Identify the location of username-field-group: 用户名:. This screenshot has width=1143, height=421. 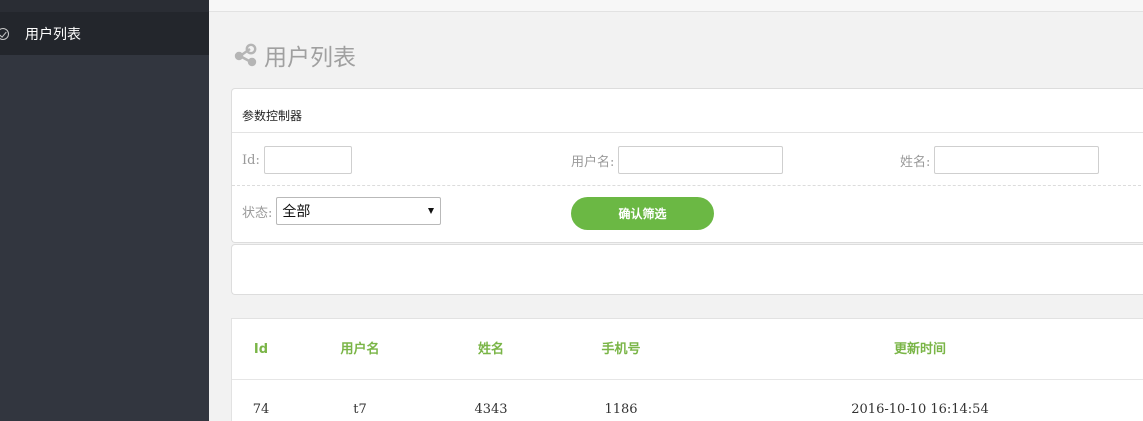
(677, 160).